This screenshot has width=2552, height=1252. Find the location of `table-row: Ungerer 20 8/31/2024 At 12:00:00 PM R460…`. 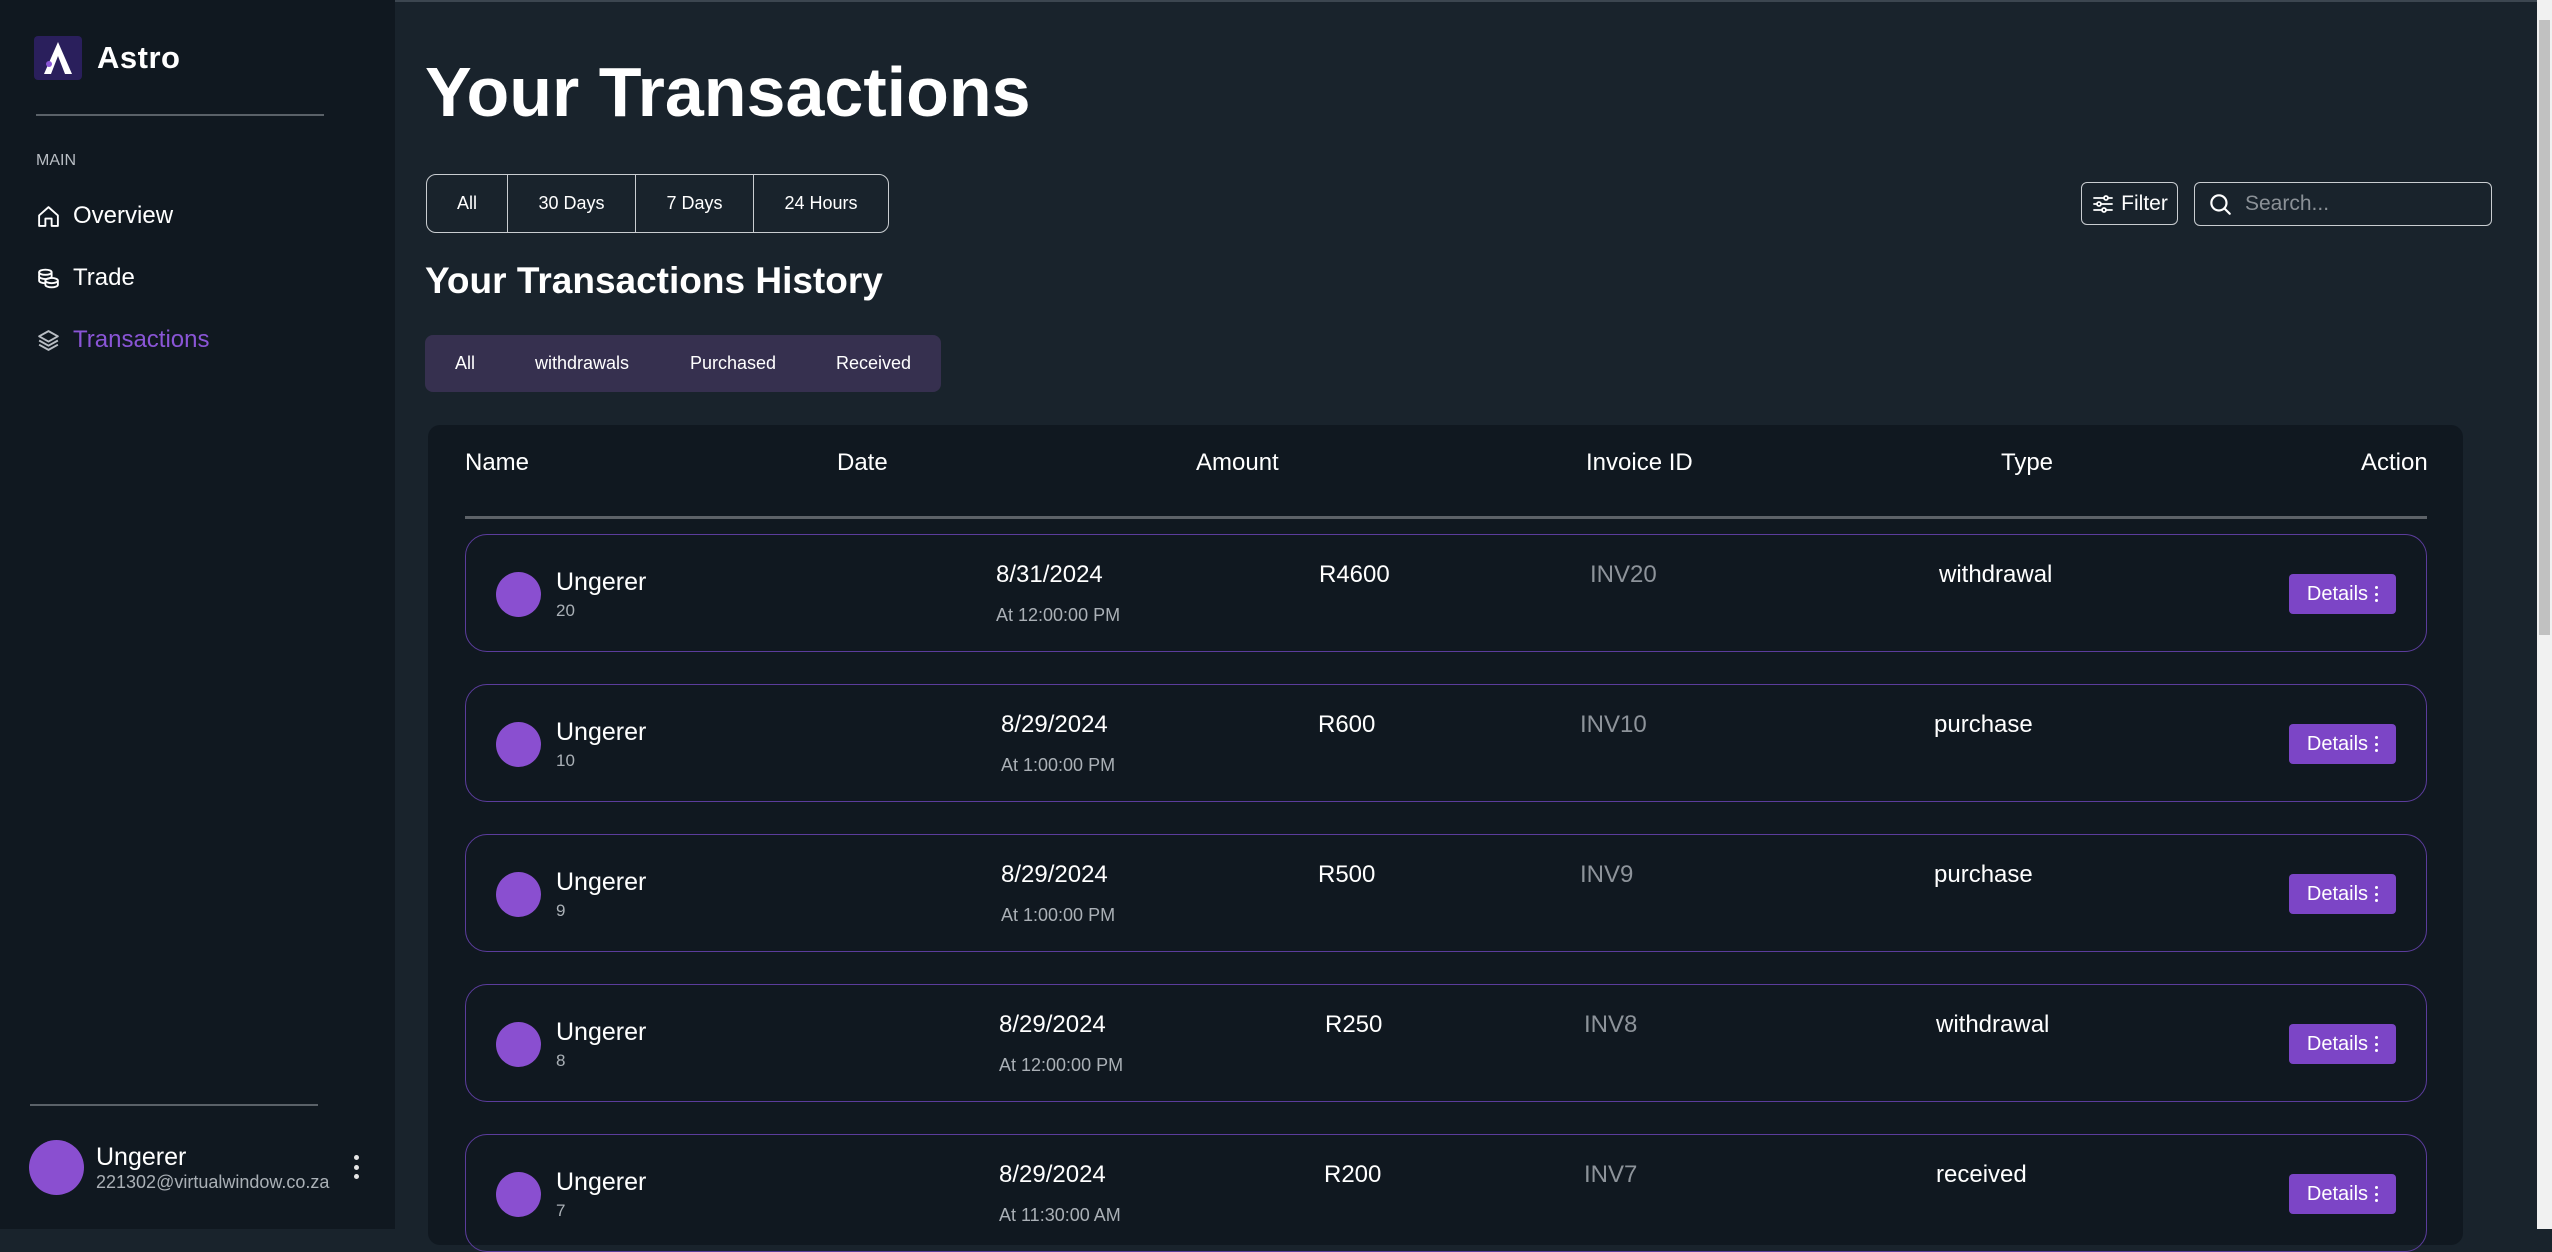

table-row: Ungerer 20 8/31/2024 At 12:00:00 PM R460… is located at coordinates (1446, 593).